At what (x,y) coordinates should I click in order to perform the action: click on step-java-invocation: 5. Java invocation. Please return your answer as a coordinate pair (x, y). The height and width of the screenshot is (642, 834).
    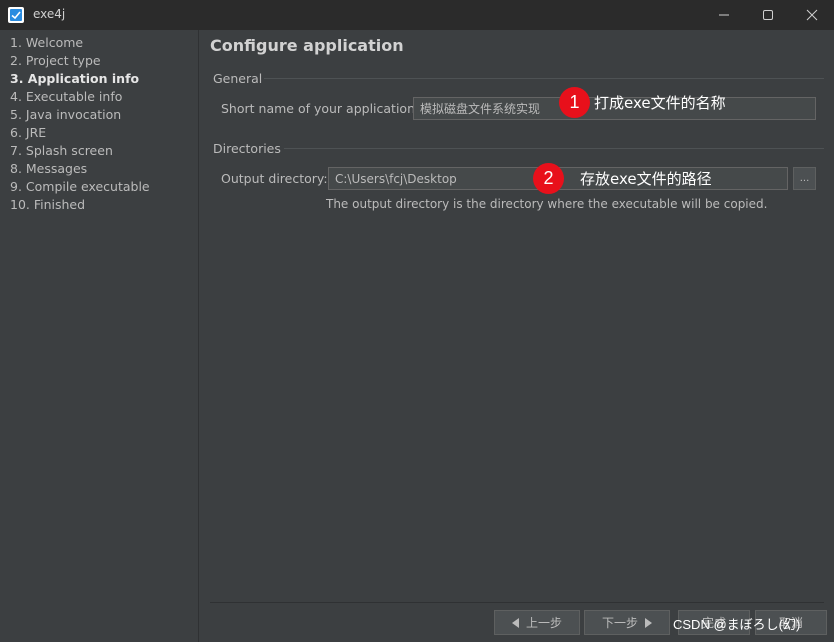
    Looking at the image, I should click on (65, 114).